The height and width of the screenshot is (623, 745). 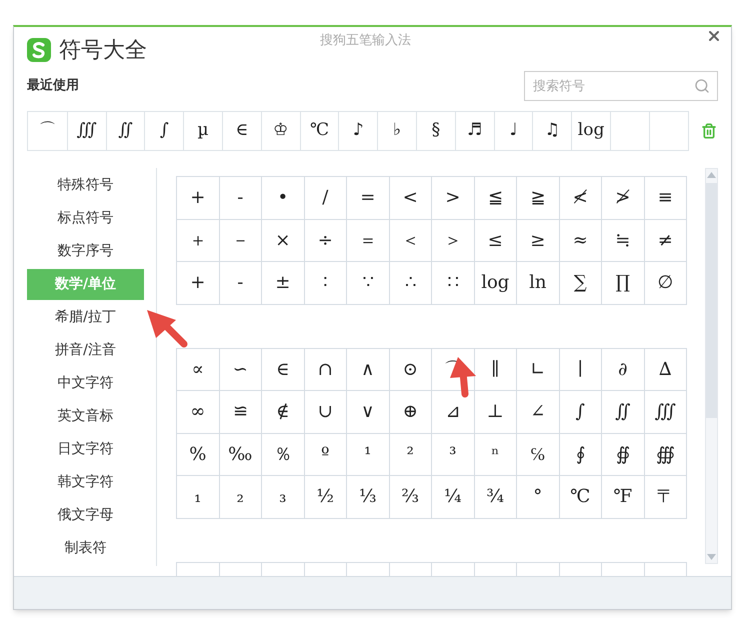 What do you see at coordinates (495, 412) in the screenshot?
I see `symbol-cell: ⊥` at bounding box center [495, 412].